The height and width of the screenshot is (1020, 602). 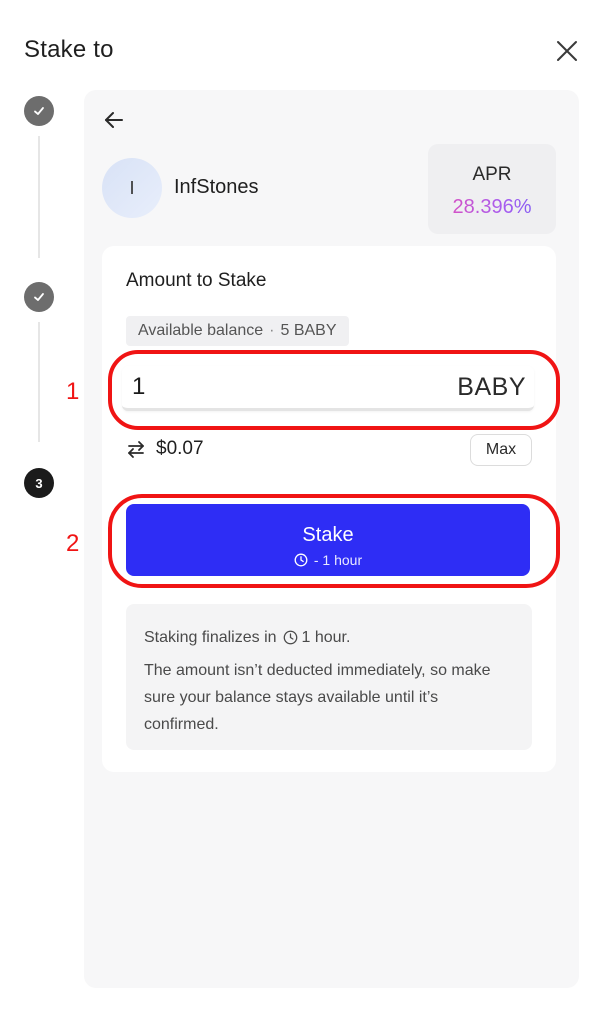 I want to click on annotation-number-1: 1, so click(x=73, y=391).